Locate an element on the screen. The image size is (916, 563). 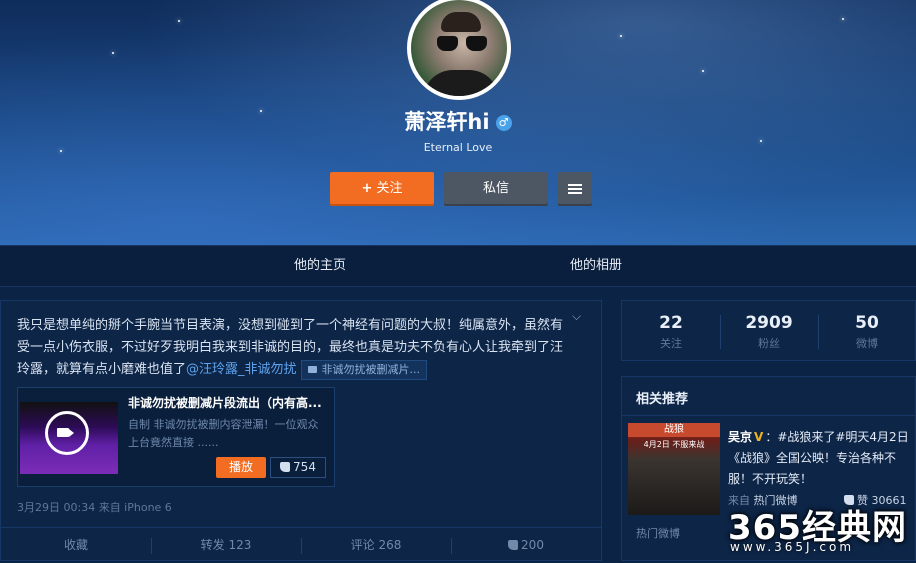
plus-icon: + is located at coordinates (367, 188).